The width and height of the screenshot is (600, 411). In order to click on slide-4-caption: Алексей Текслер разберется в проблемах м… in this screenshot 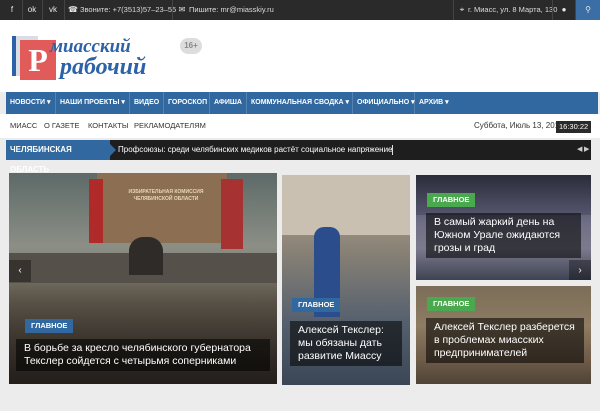, I will do `click(505, 340)`.